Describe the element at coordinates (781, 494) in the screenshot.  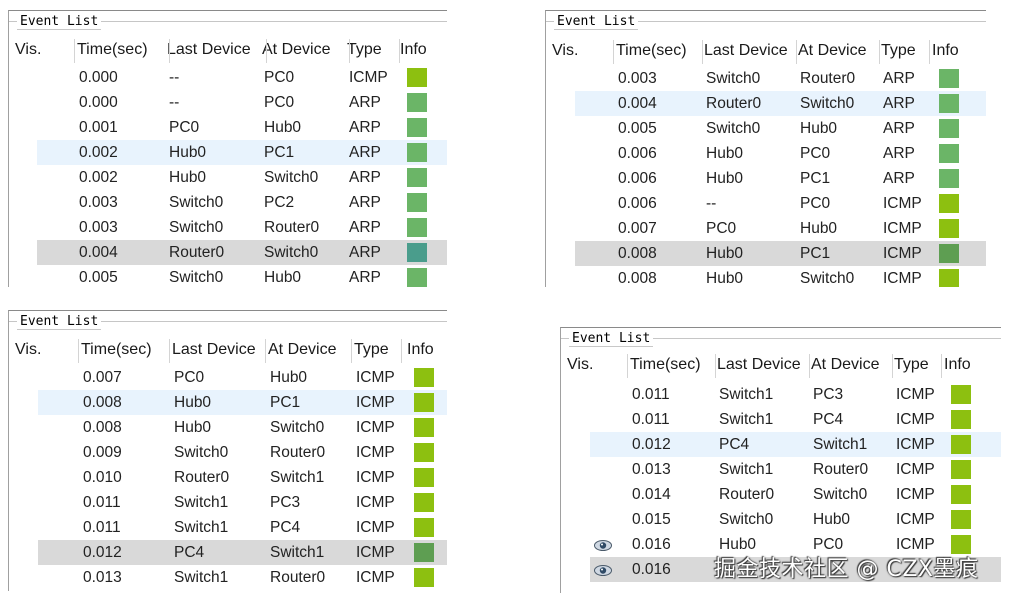
I see `event-row: 0.014 Router0 Switch0 ICMP` at that location.